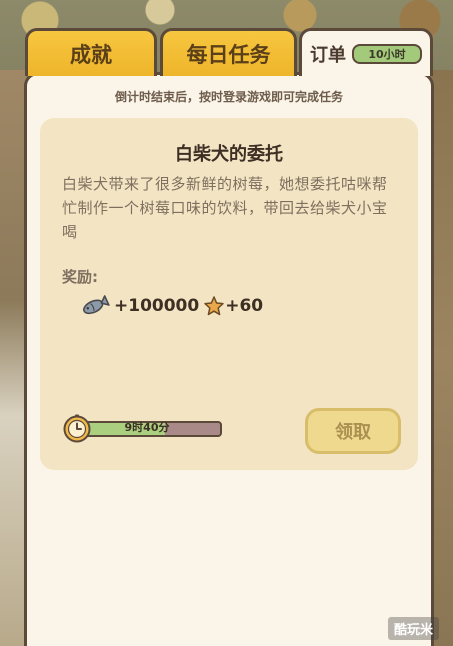 The height and width of the screenshot is (646, 453). I want to click on star-icon, so click(214, 306).